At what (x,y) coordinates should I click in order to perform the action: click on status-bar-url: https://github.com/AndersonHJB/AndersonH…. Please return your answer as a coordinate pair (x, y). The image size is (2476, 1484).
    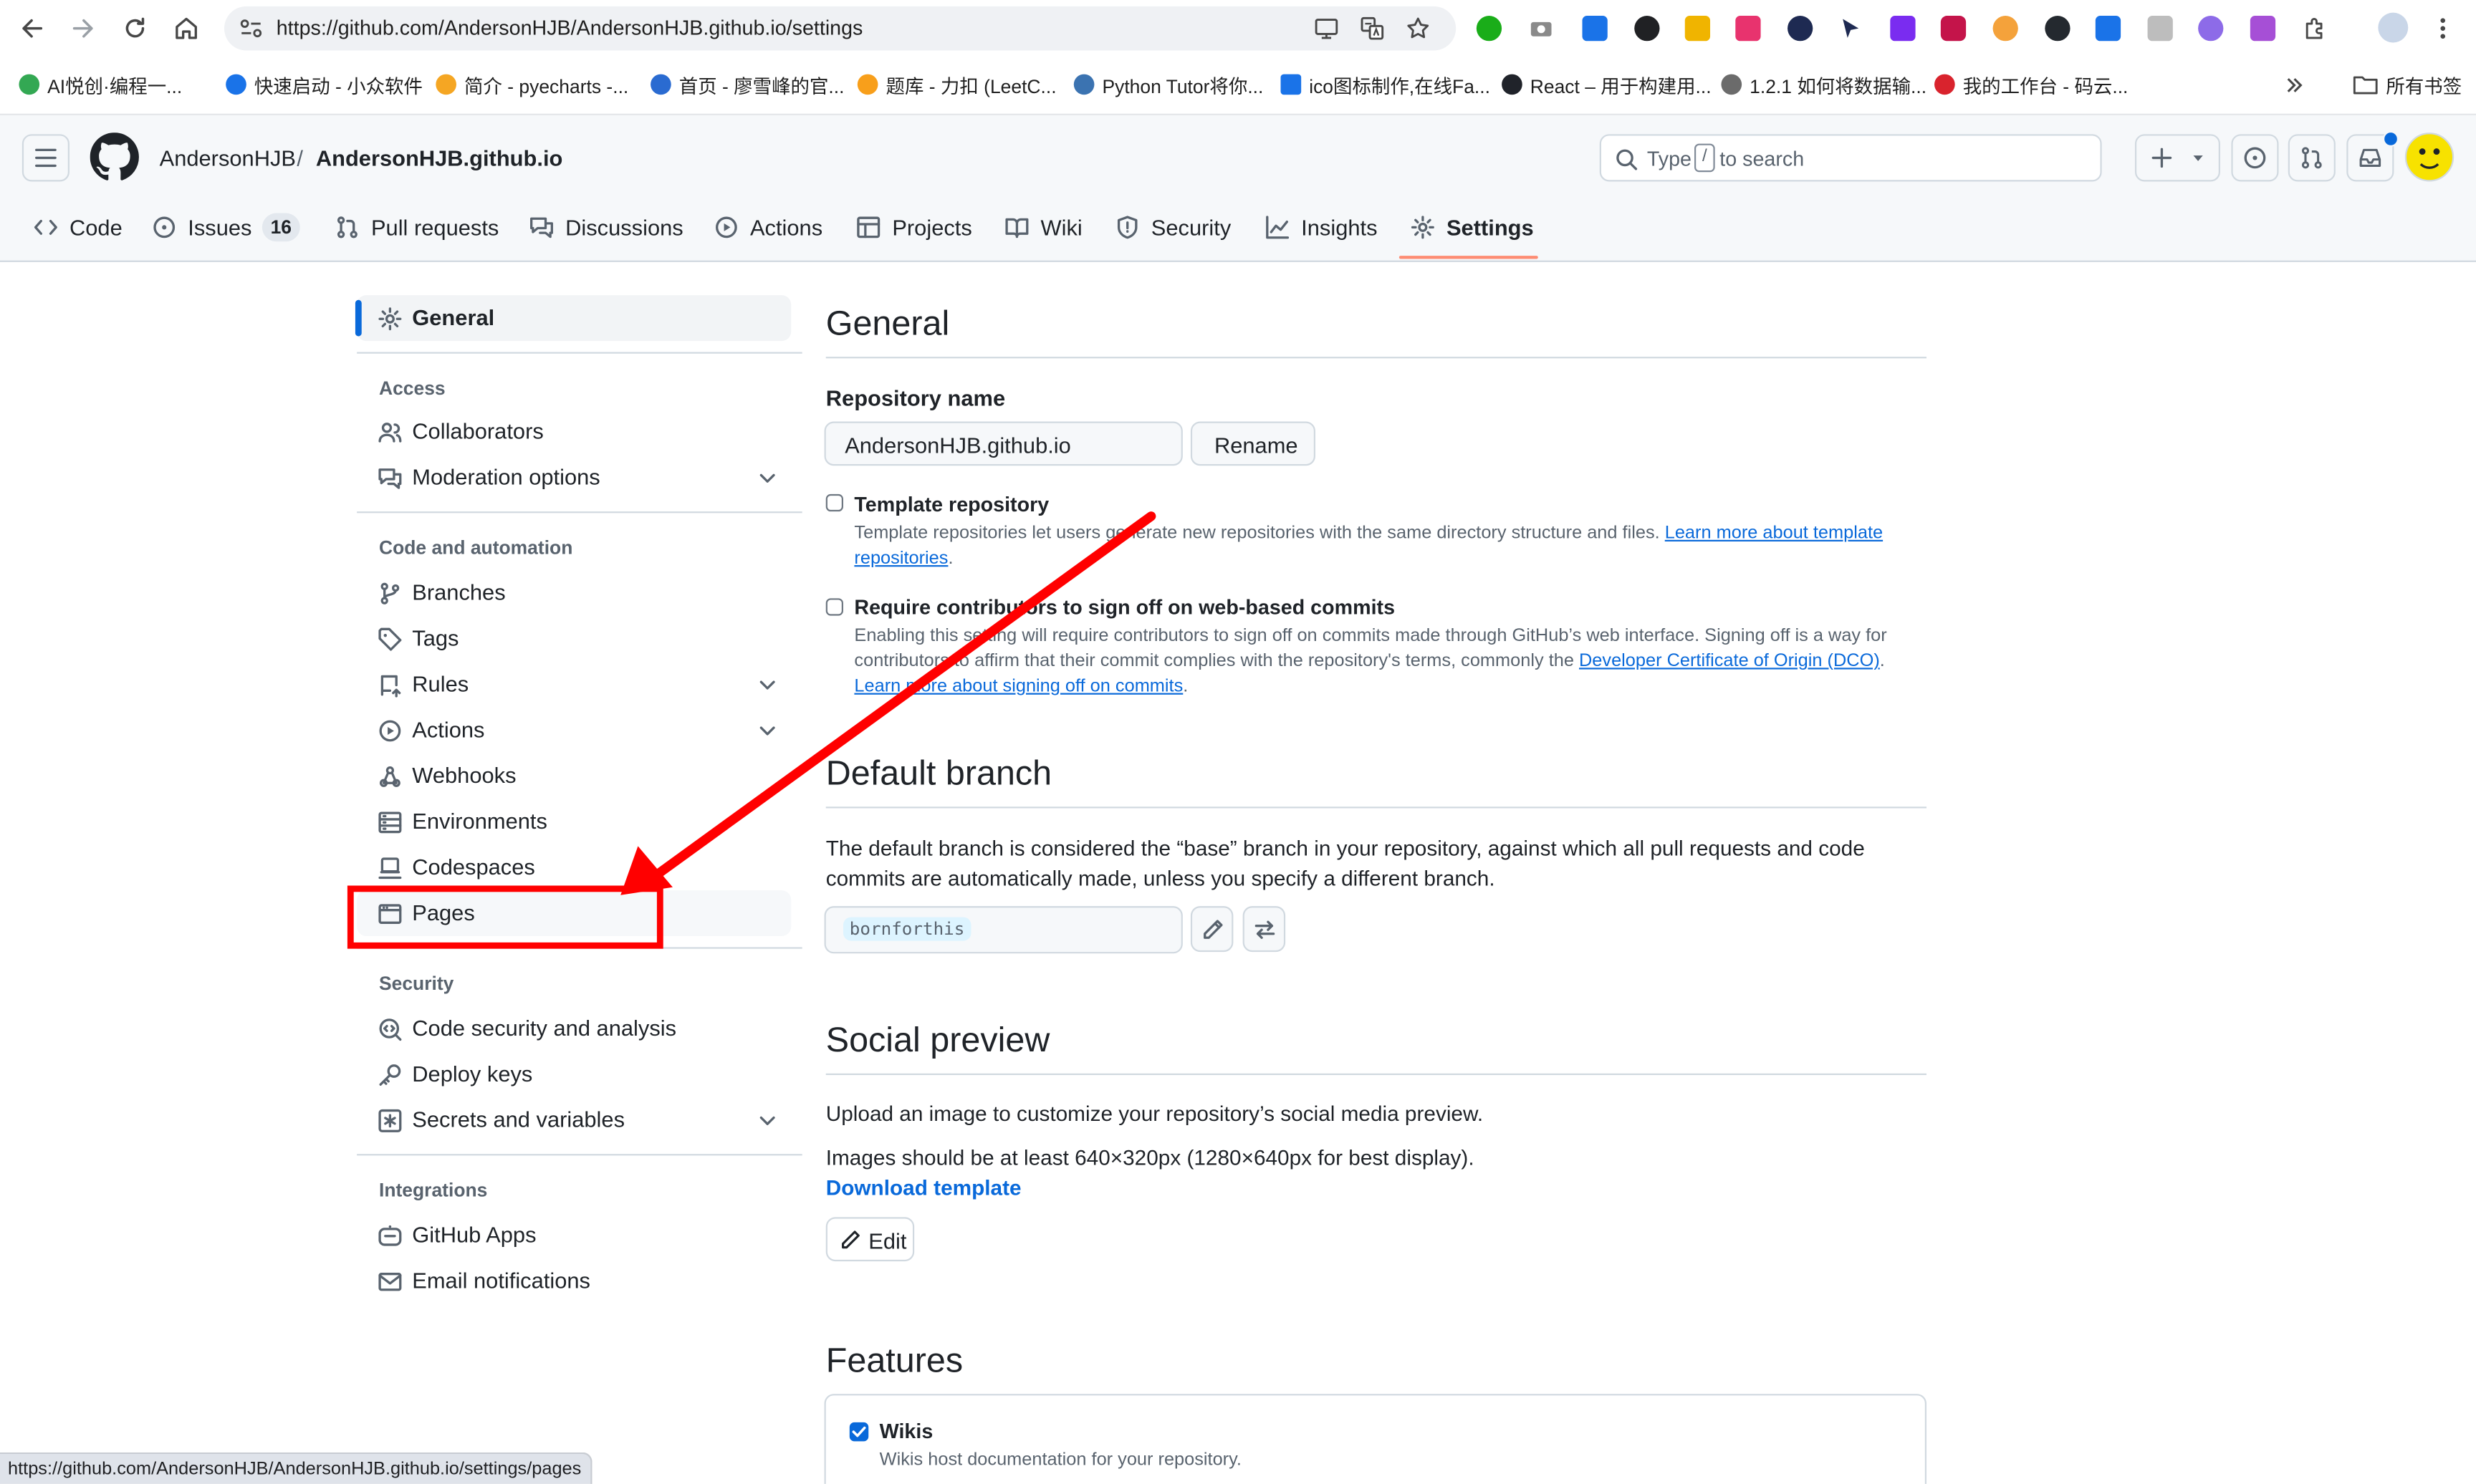
    Looking at the image, I should click on (296, 1468).